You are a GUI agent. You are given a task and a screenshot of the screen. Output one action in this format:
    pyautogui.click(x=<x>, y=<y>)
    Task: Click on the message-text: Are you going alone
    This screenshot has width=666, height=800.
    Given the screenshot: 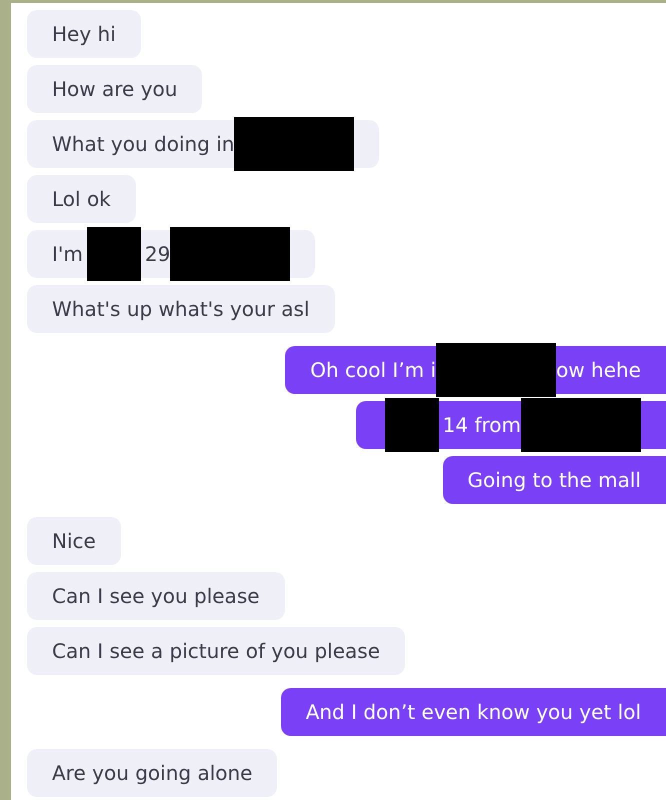 What is the action you would take?
    pyautogui.click(x=152, y=773)
    